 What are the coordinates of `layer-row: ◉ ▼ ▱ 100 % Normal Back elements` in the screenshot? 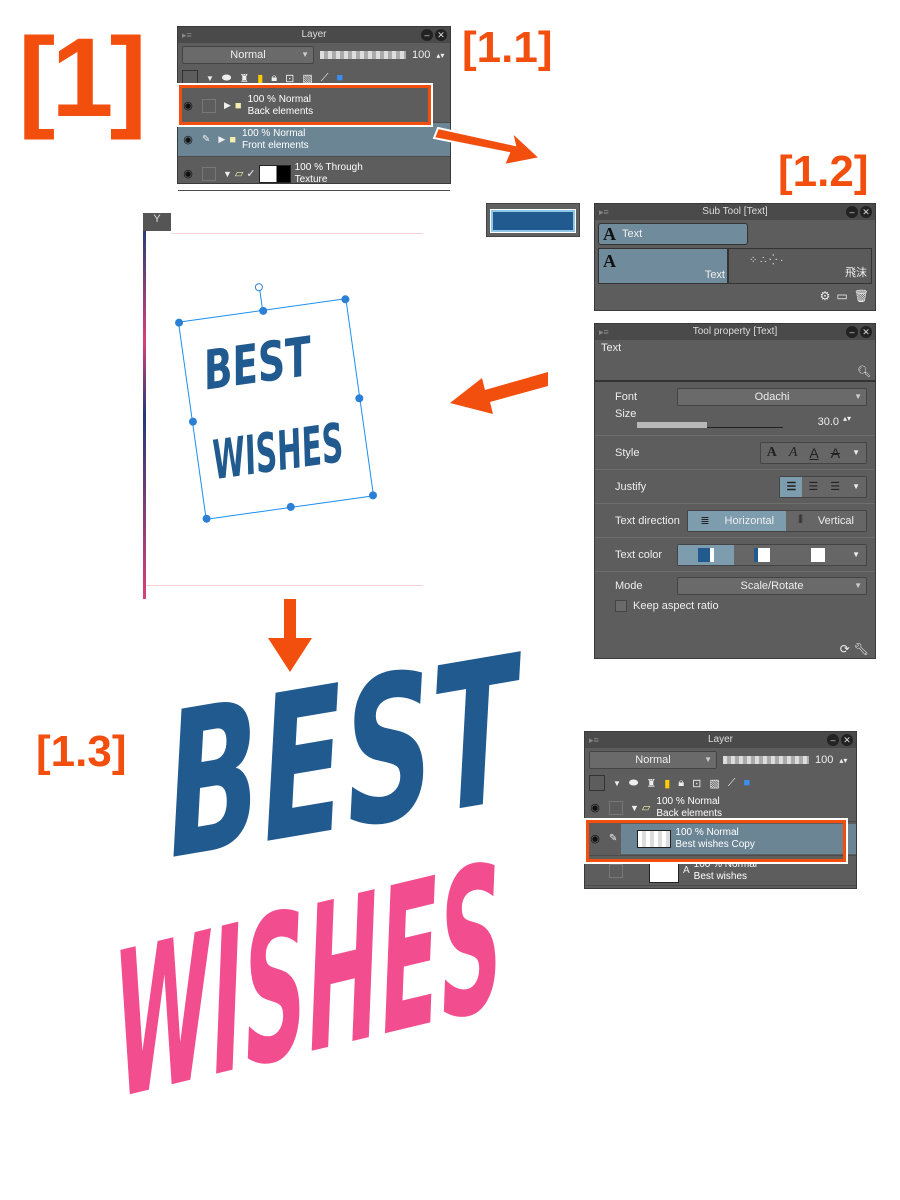 It's located at (720, 808).